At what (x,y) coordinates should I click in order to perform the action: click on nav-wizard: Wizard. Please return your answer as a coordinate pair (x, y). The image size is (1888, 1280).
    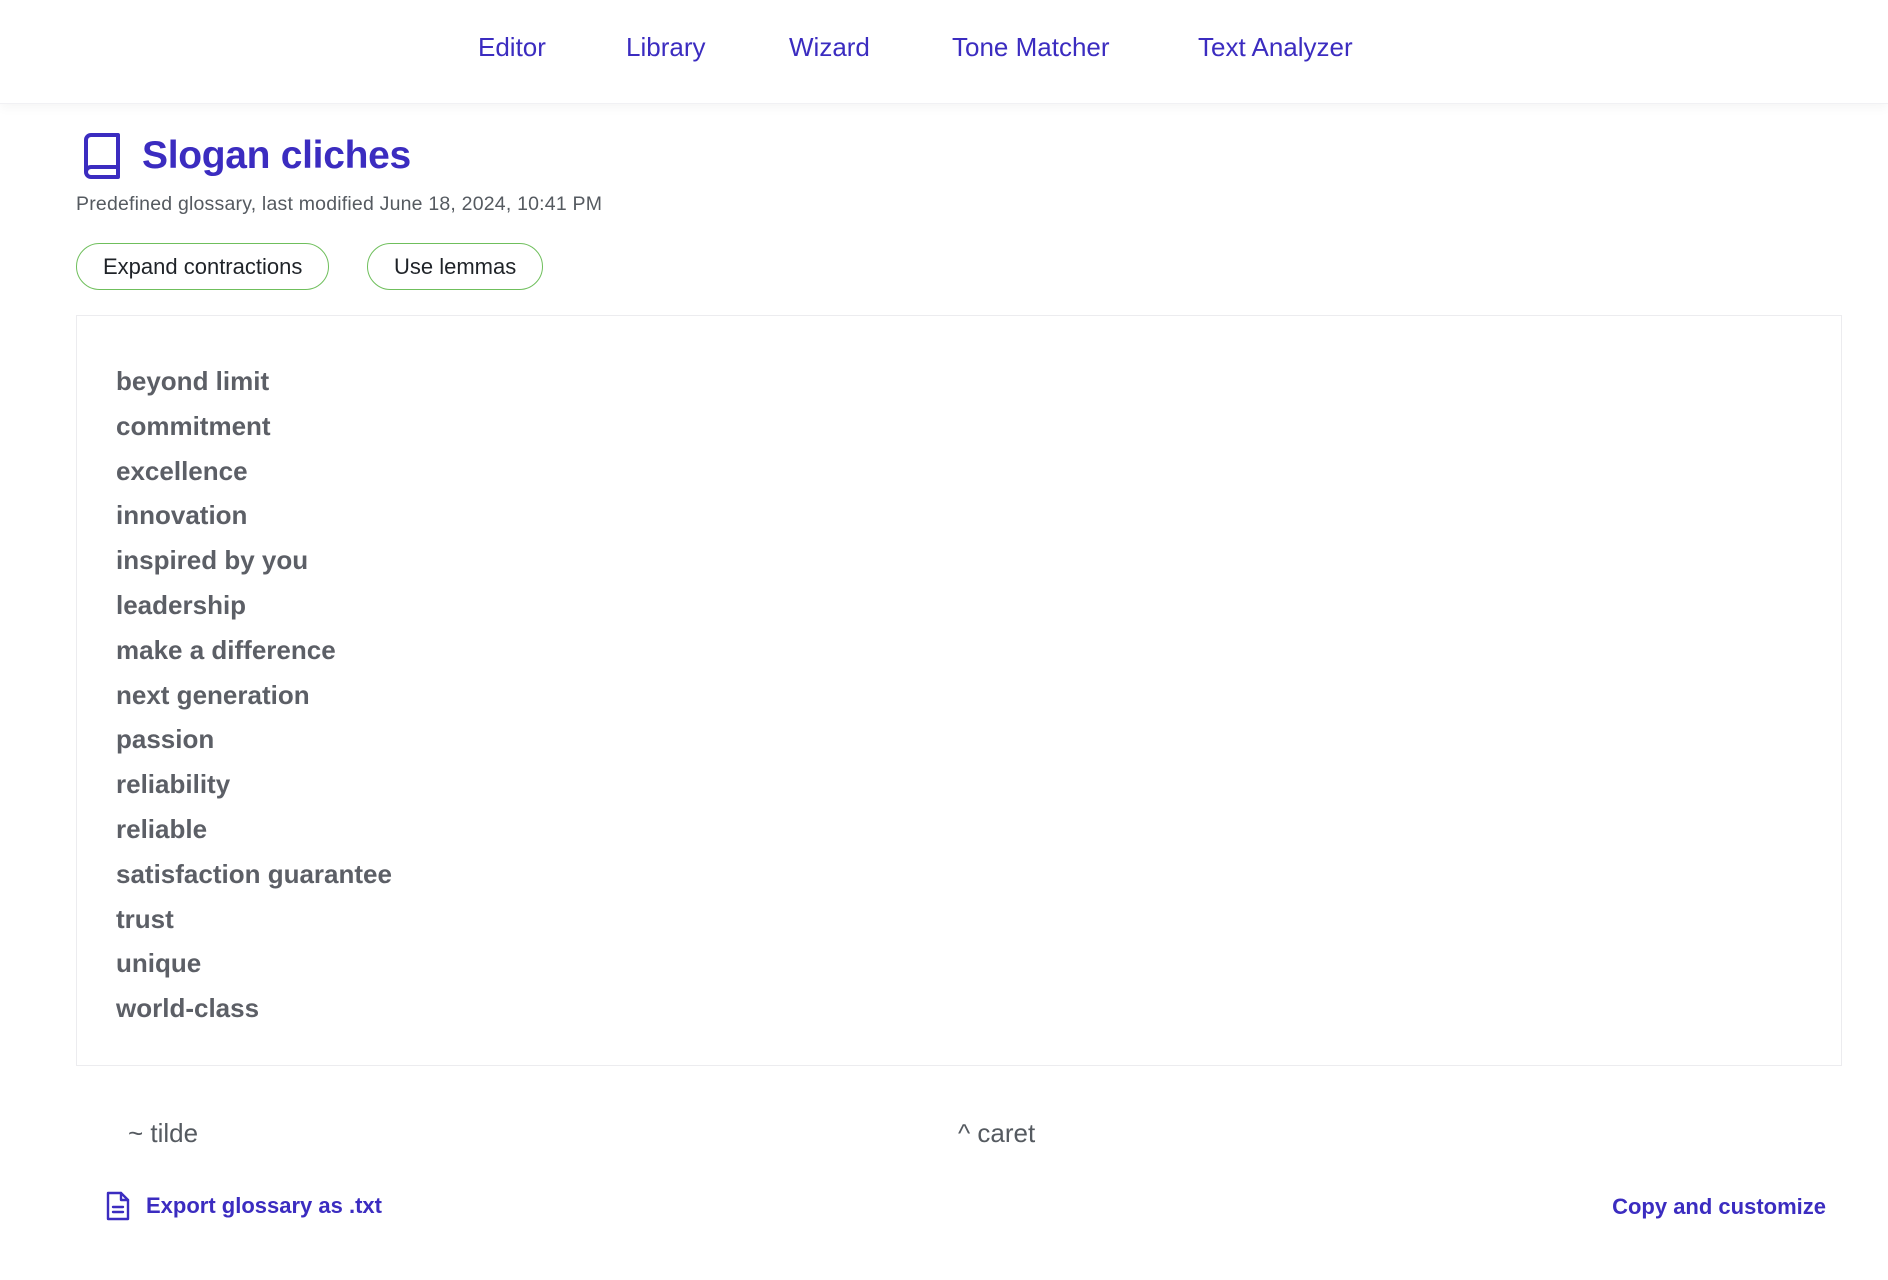
    Looking at the image, I should click on (829, 47).